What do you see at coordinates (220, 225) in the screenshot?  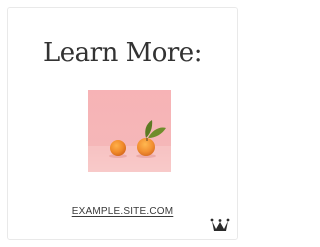 I see `crown-logo-icon` at bounding box center [220, 225].